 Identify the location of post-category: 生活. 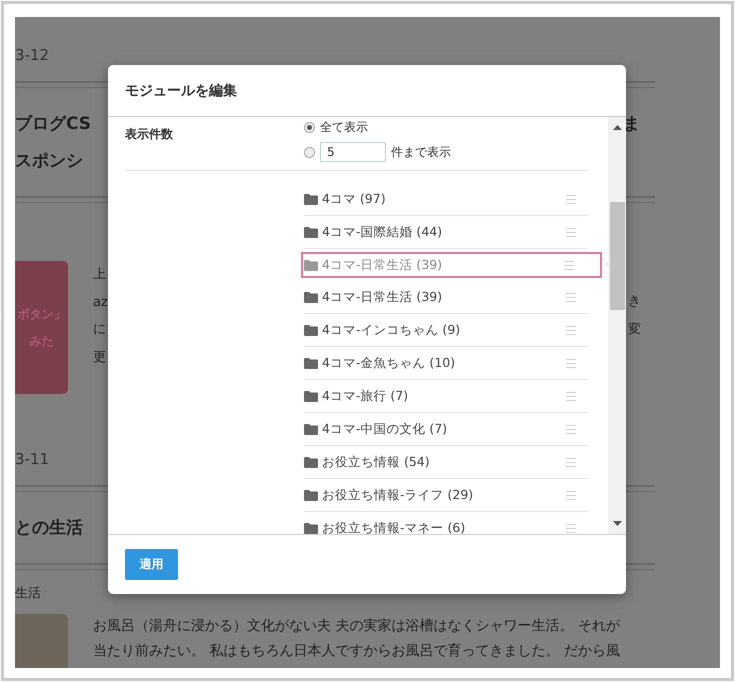
(28, 594).